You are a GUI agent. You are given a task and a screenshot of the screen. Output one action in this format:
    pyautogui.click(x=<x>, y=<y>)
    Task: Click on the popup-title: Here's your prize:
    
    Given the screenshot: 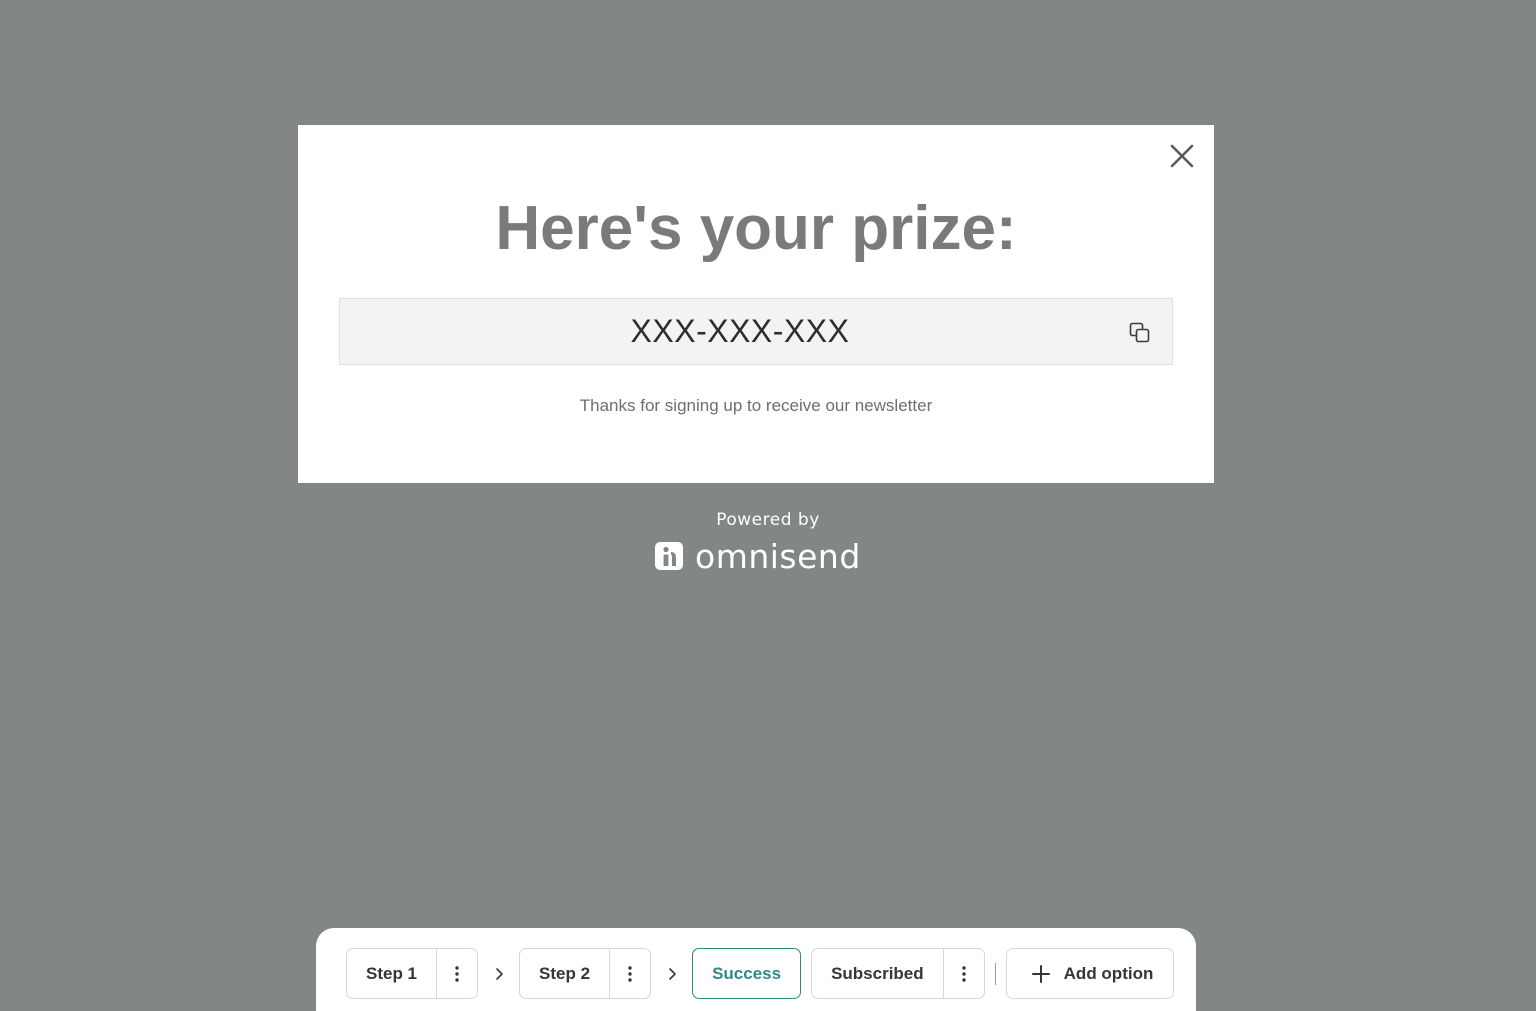 What is the action you would take?
    pyautogui.click(x=756, y=228)
    